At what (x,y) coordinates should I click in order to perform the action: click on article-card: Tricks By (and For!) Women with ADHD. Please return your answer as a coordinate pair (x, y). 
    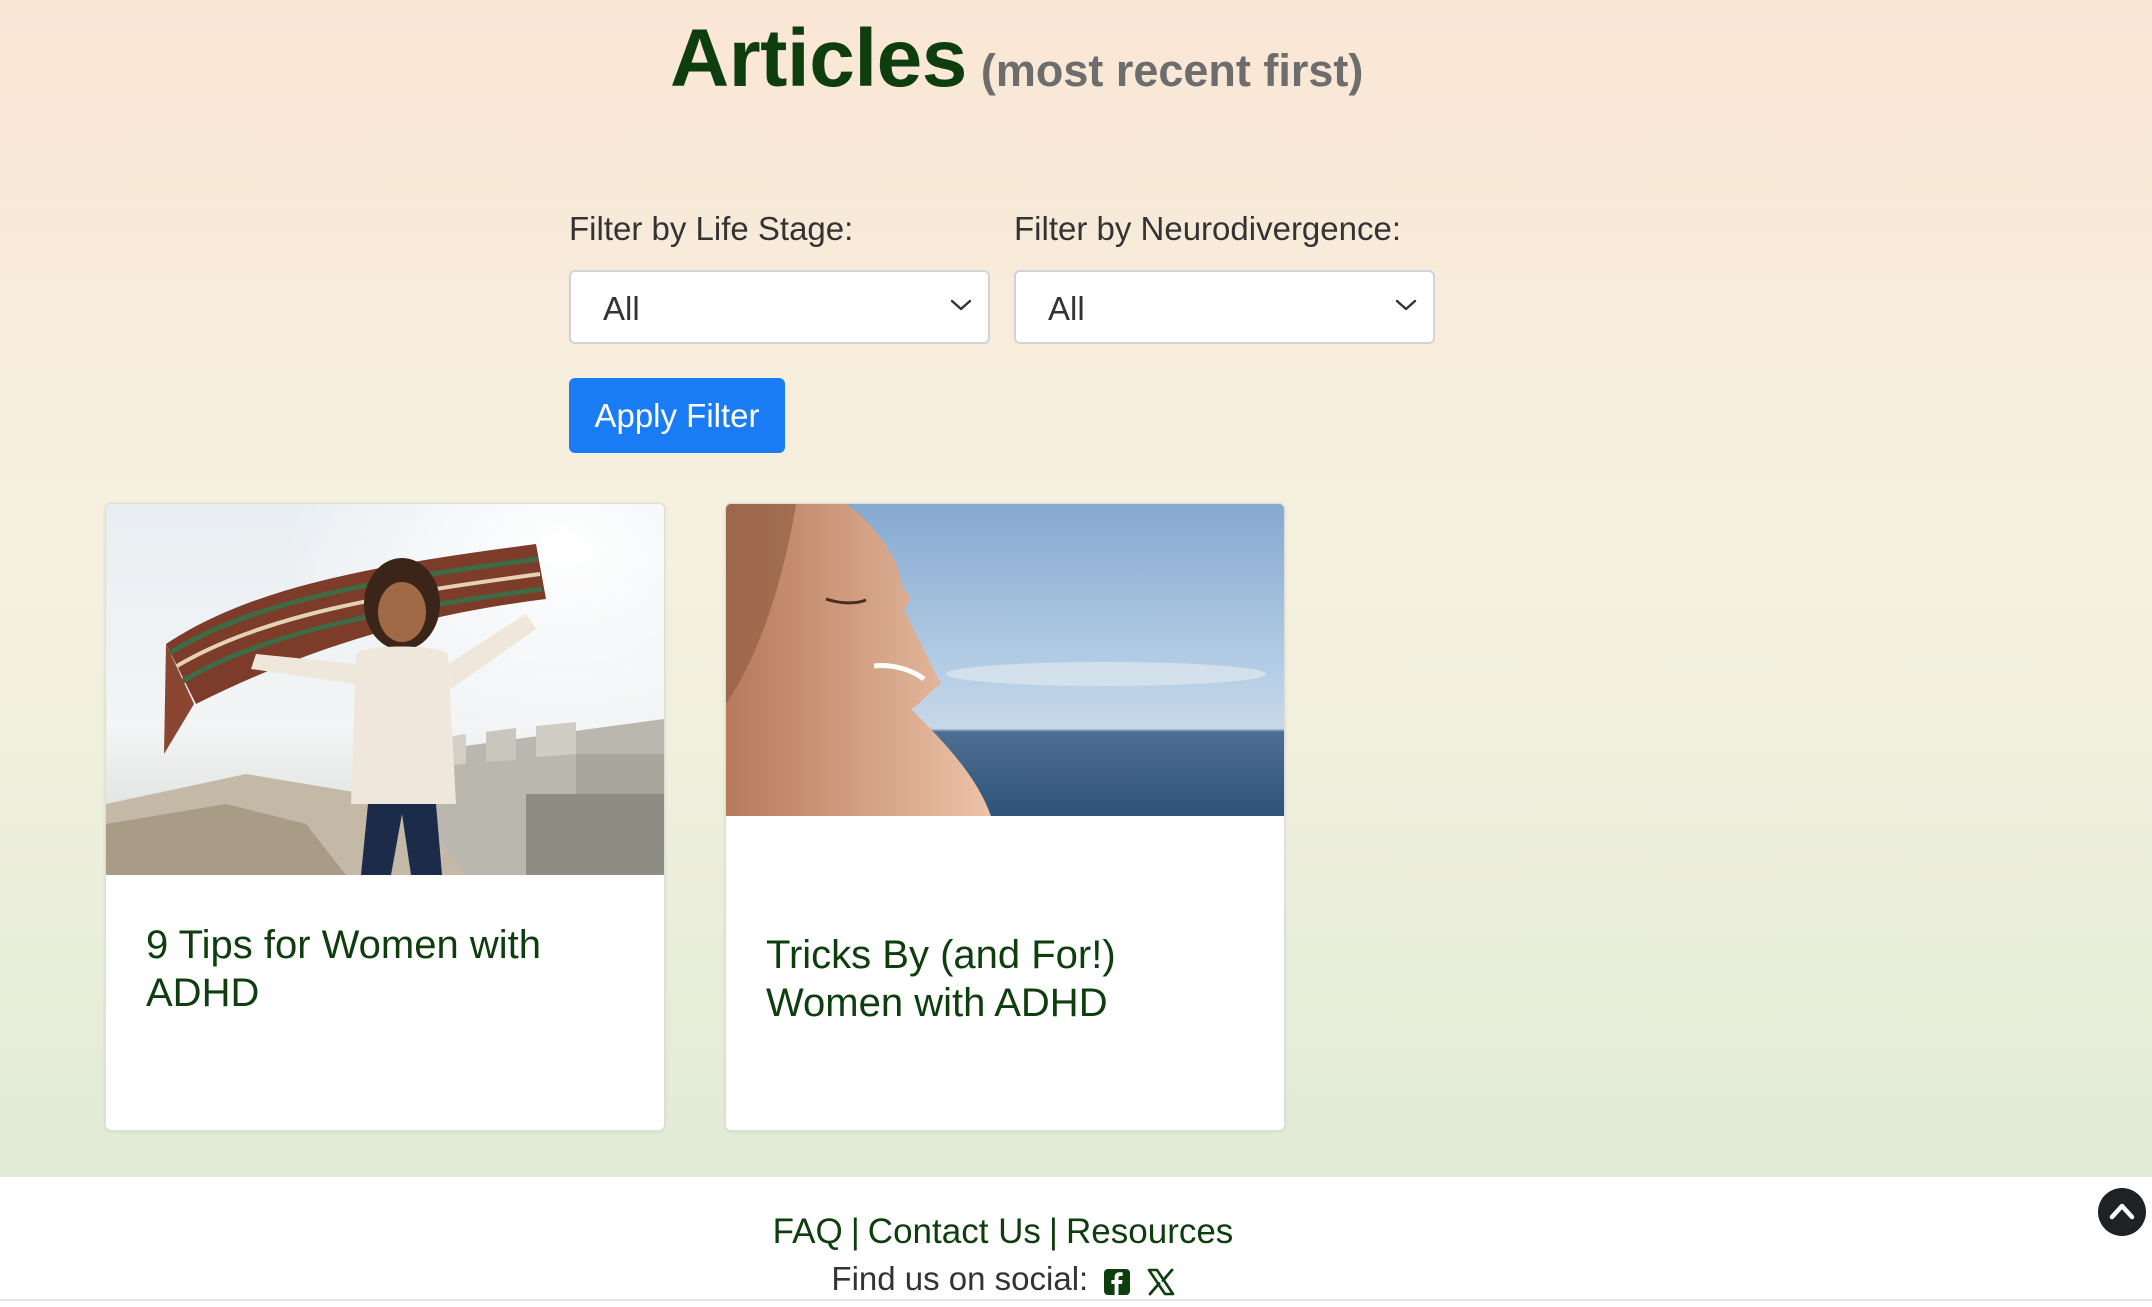
    Looking at the image, I should click on (1005, 817).